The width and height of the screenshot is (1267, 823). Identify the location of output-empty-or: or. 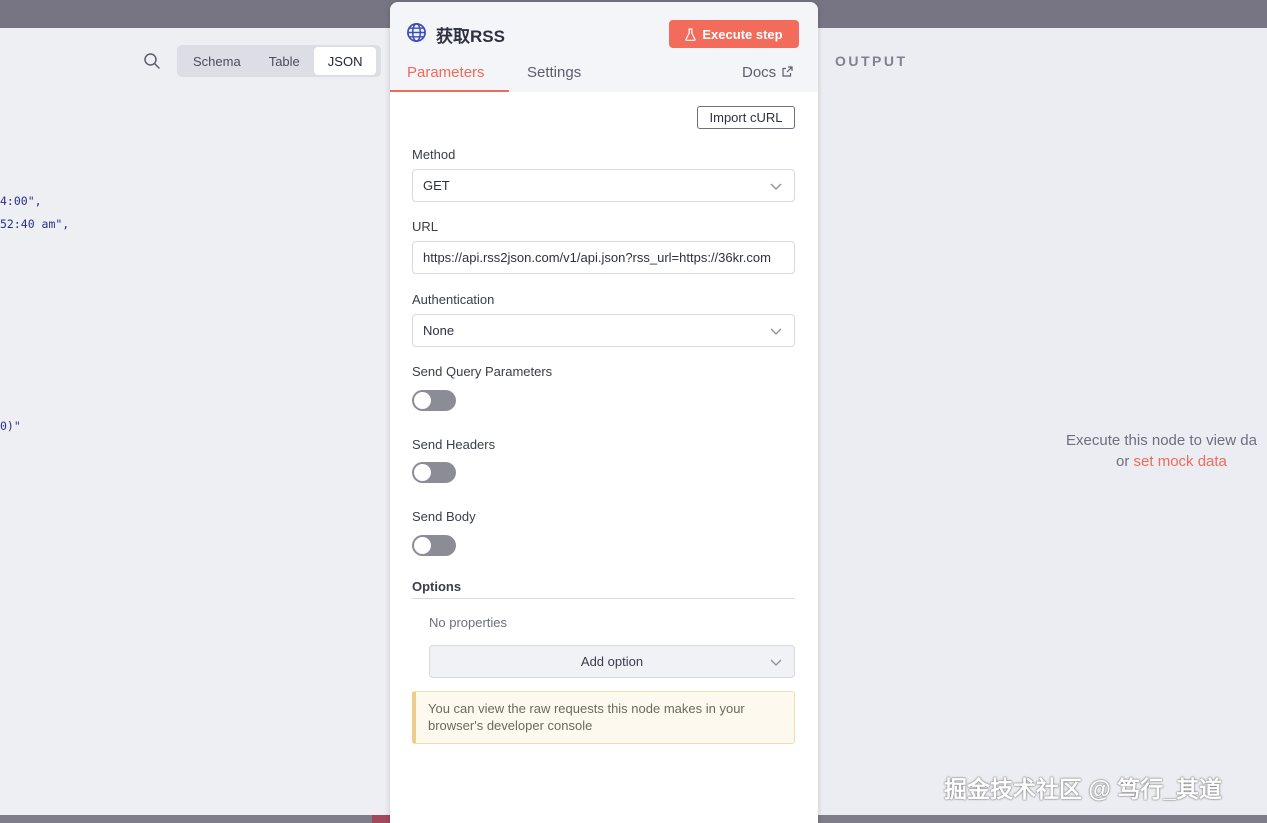
(1125, 461).